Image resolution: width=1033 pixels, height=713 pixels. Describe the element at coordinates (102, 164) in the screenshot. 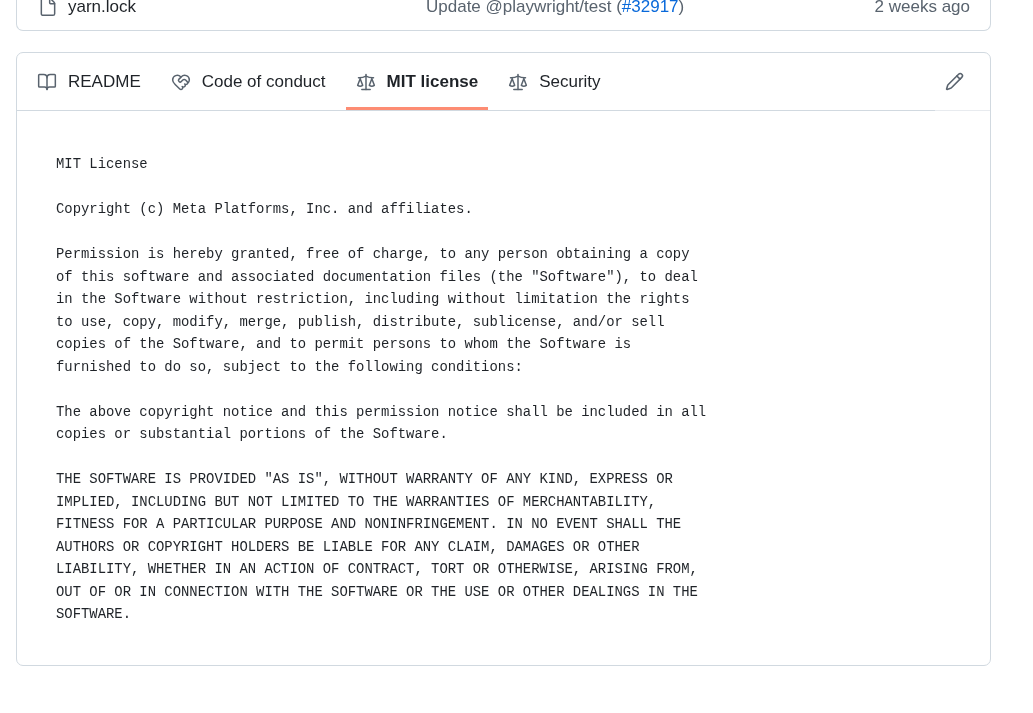

I see `license-title: MIT License` at that location.